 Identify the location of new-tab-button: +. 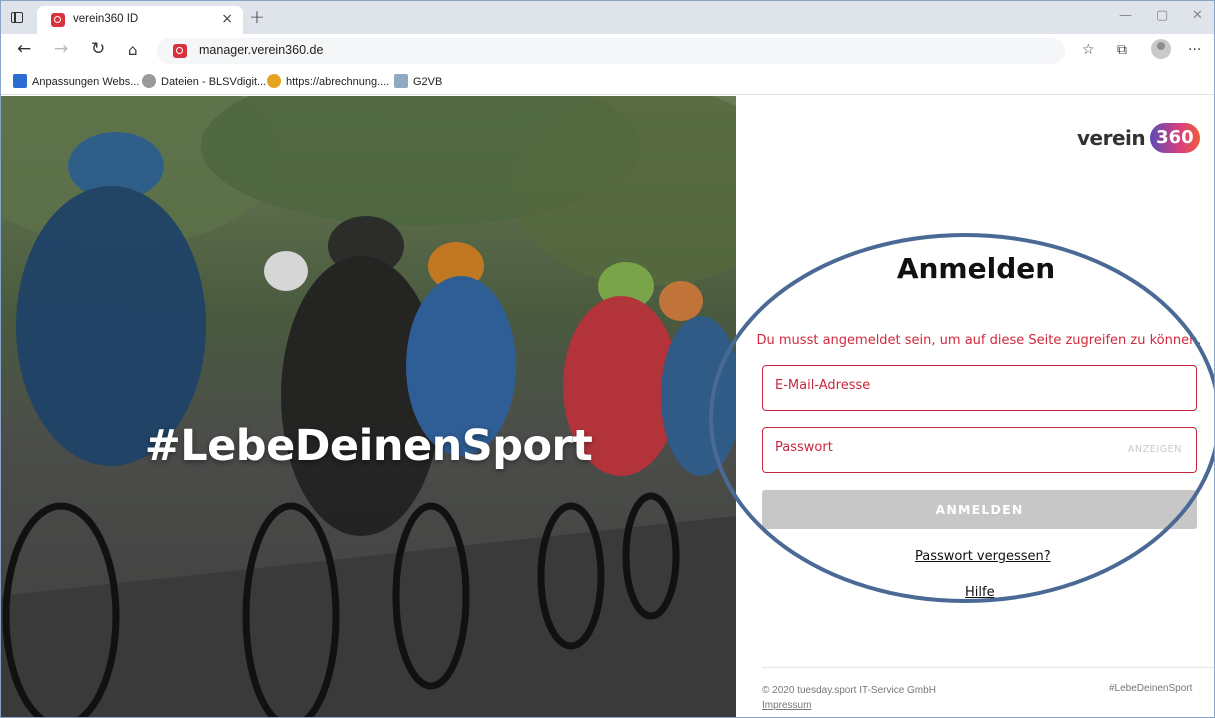
(257, 17).